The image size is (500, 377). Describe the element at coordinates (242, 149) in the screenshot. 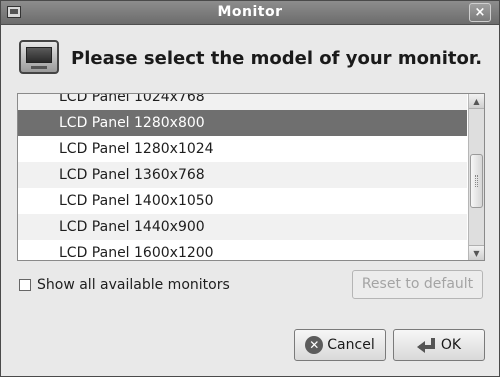

I see `list-item: LCD Panel 1280x1024` at that location.